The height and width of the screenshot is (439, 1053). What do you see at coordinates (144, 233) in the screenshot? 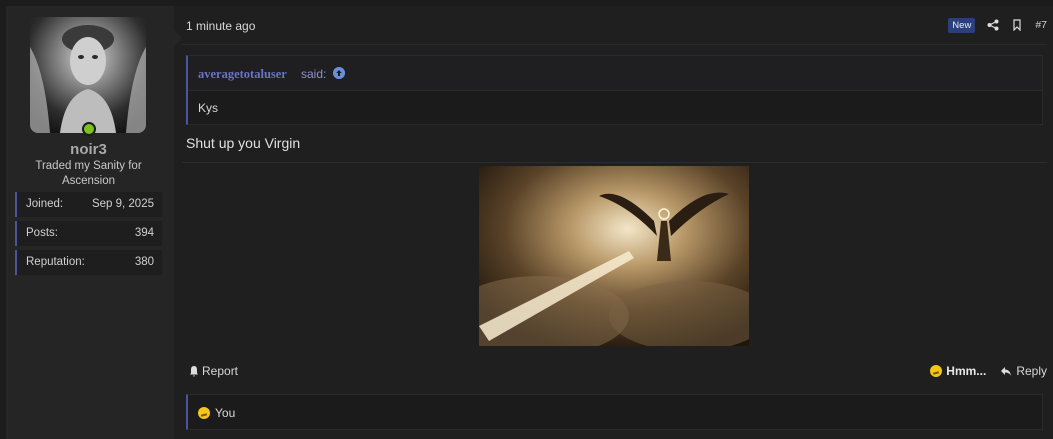
I see `stat-value: 394` at bounding box center [144, 233].